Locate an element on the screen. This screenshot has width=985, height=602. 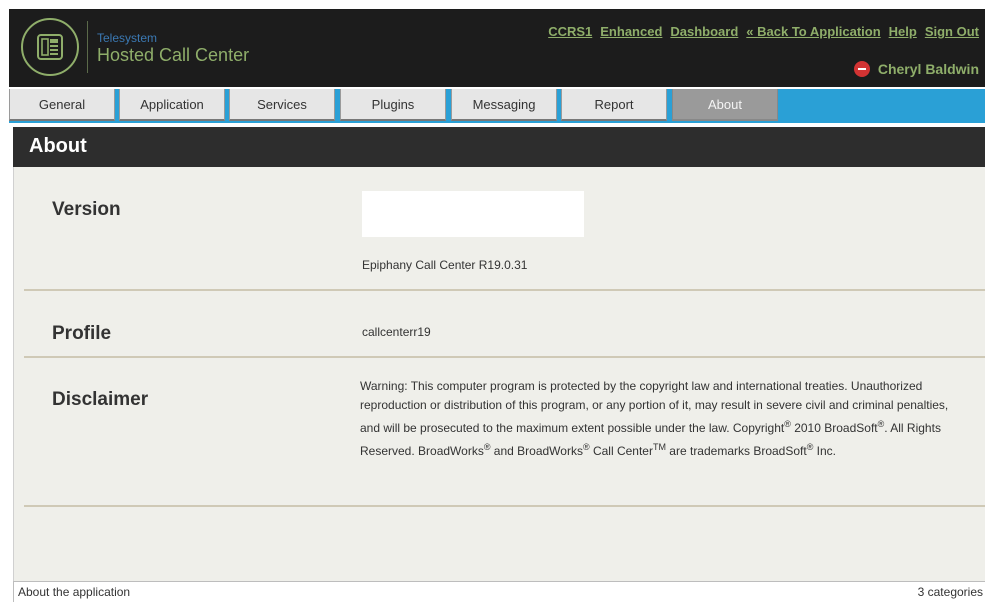
profile-separator is located at coordinates (504, 357).